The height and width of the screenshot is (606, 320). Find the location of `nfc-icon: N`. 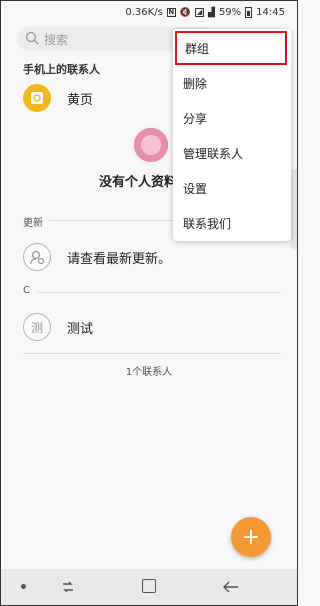

nfc-icon: N is located at coordinates (171, 12).